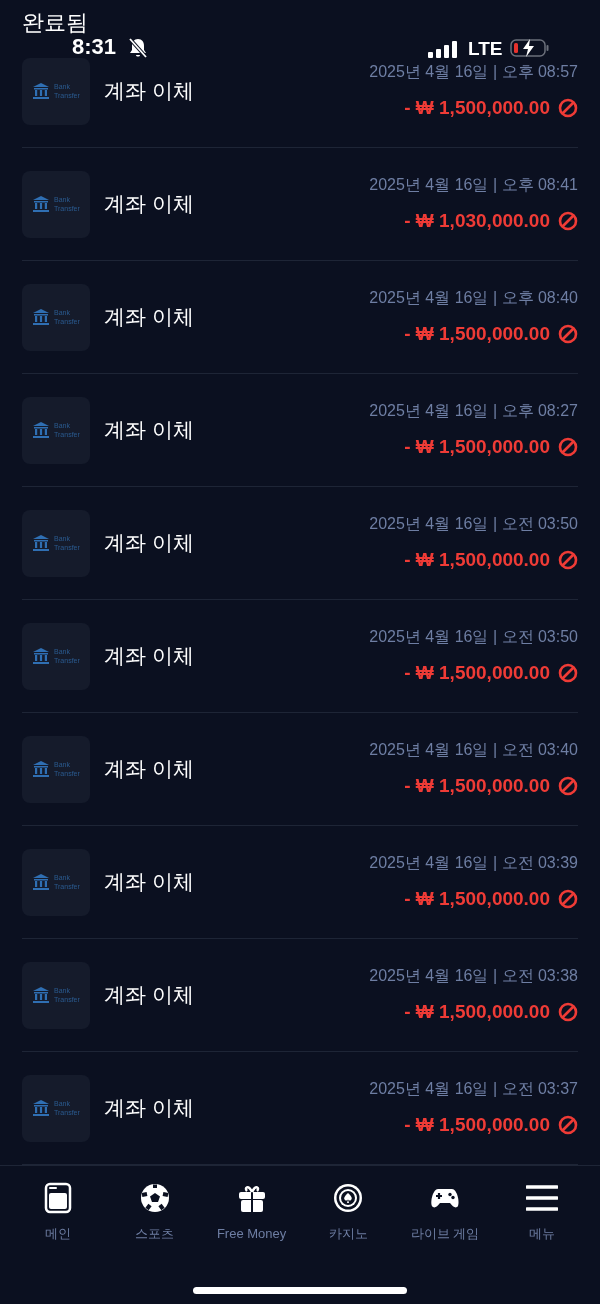  What do you see at coordinates (473, 862) in the screenshot?
I see `transaction-date: 2025년 4월 16일 | 오전 03:39` at bounding box center [473, 862].